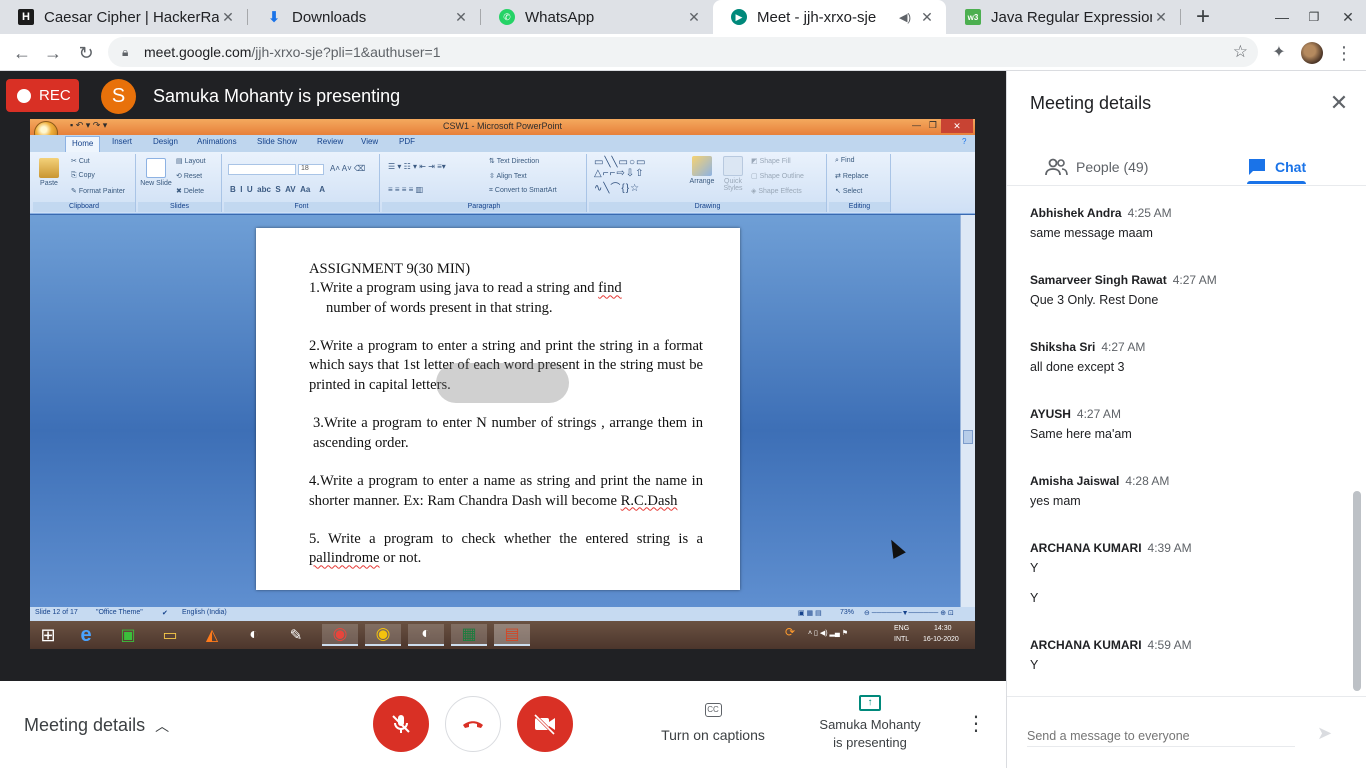 Image resolution: width=1366 pixels, height=768 pixels. I want to click on shapes-gallery: ▭╲╲▭○▭ △⌐⌐⇨⇩⇧ ∿╲⌒{}☆, so click(620, 175).